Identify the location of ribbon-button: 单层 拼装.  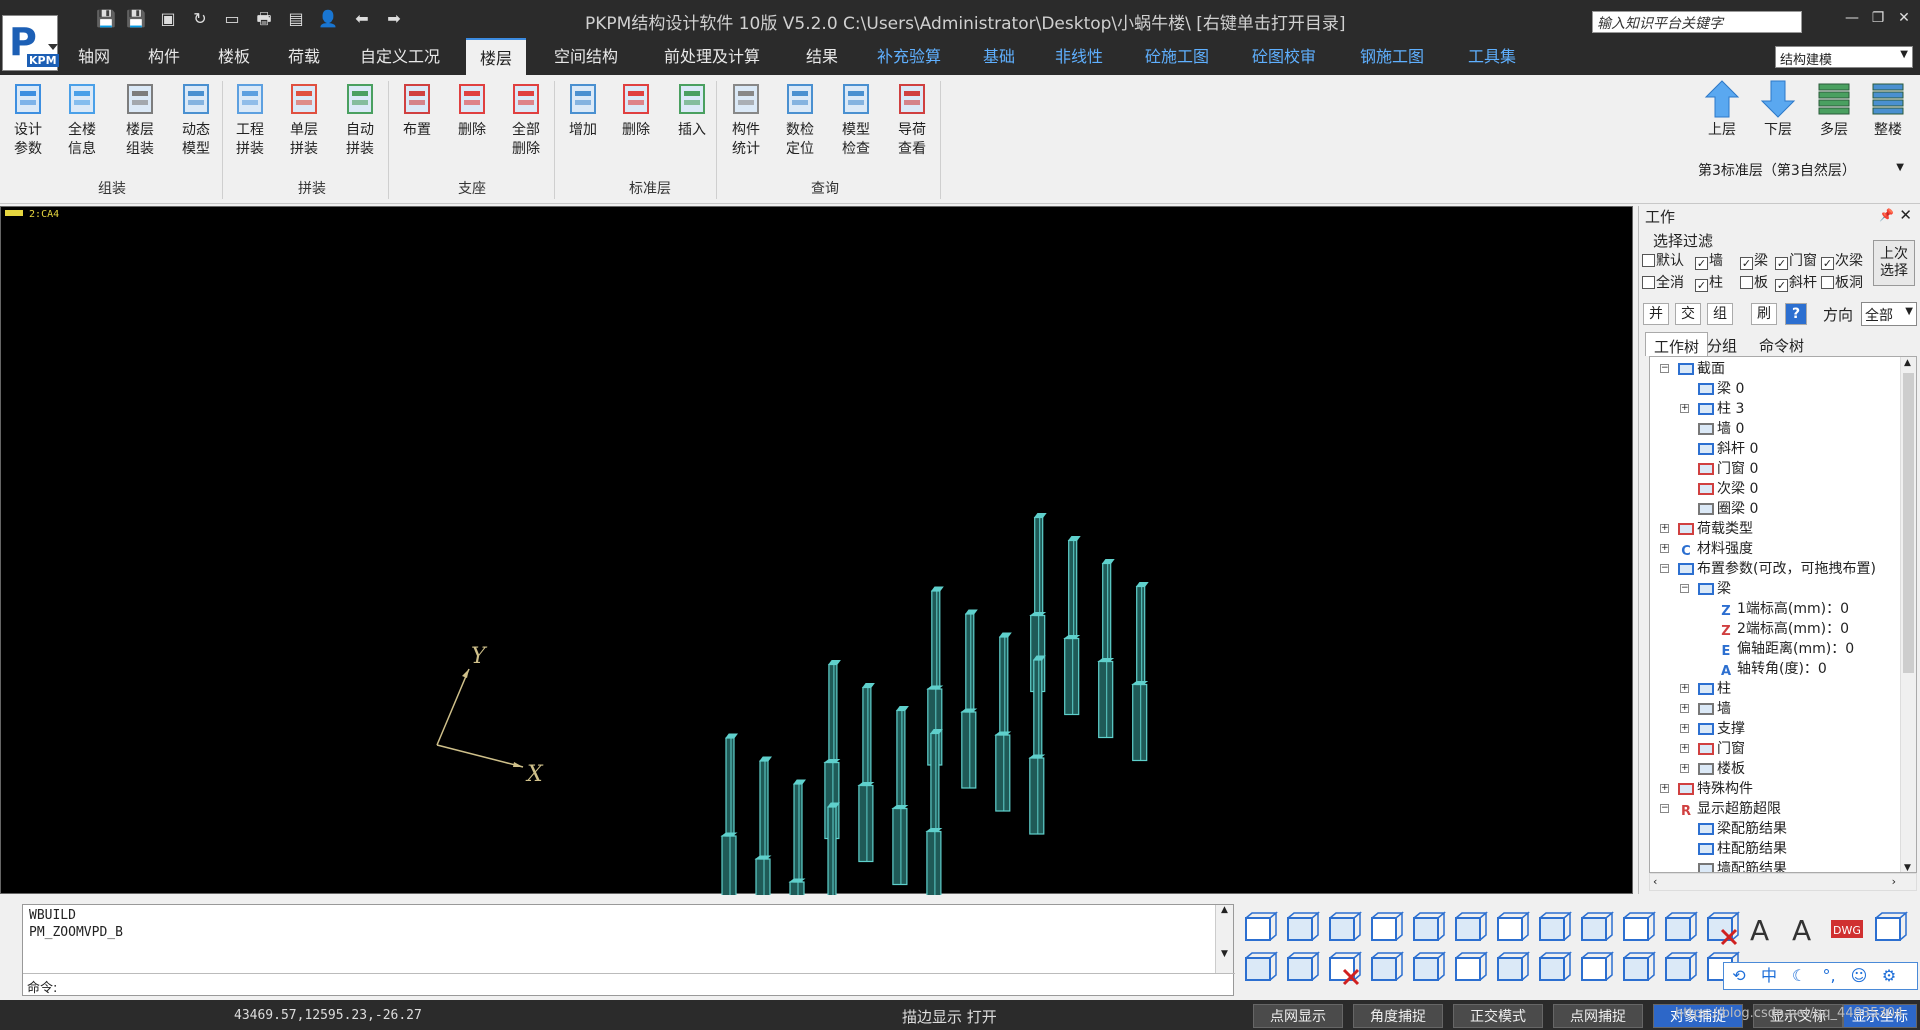
(304, 119).